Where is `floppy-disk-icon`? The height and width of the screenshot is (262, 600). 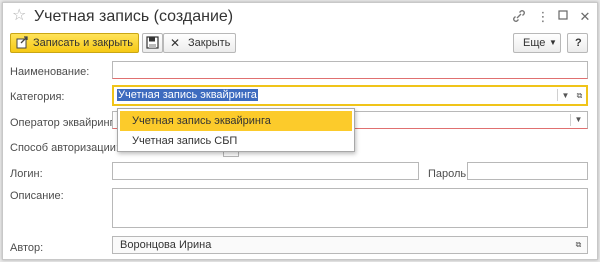
floppy-disk-icon is located at coordinates (152, 45).